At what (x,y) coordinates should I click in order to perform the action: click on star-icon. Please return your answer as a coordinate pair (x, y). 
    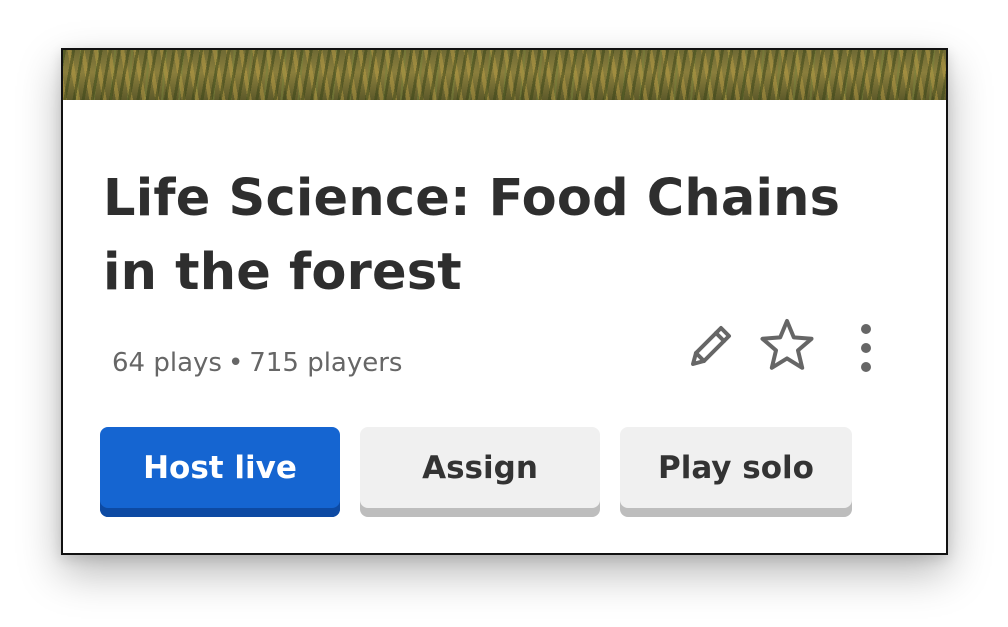
    Looking at the image, I should click on (787, 344).